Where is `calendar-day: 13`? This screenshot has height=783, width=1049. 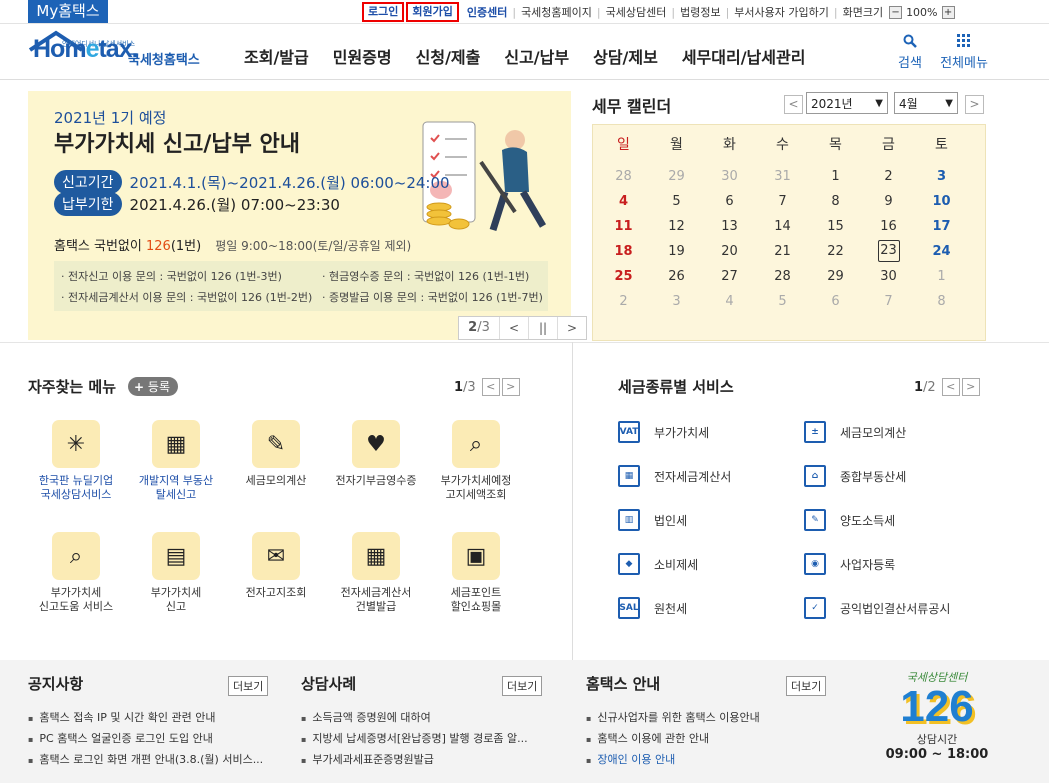 calendar-day: 13 is located at coordinates (729, 226).